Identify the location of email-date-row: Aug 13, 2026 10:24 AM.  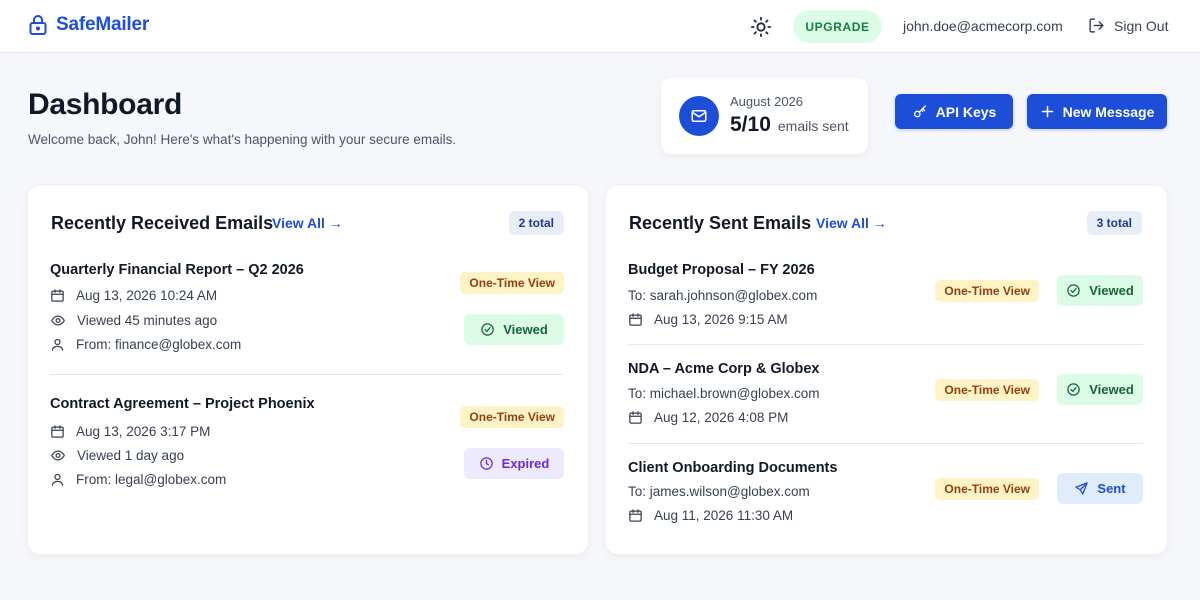
(133, 295).